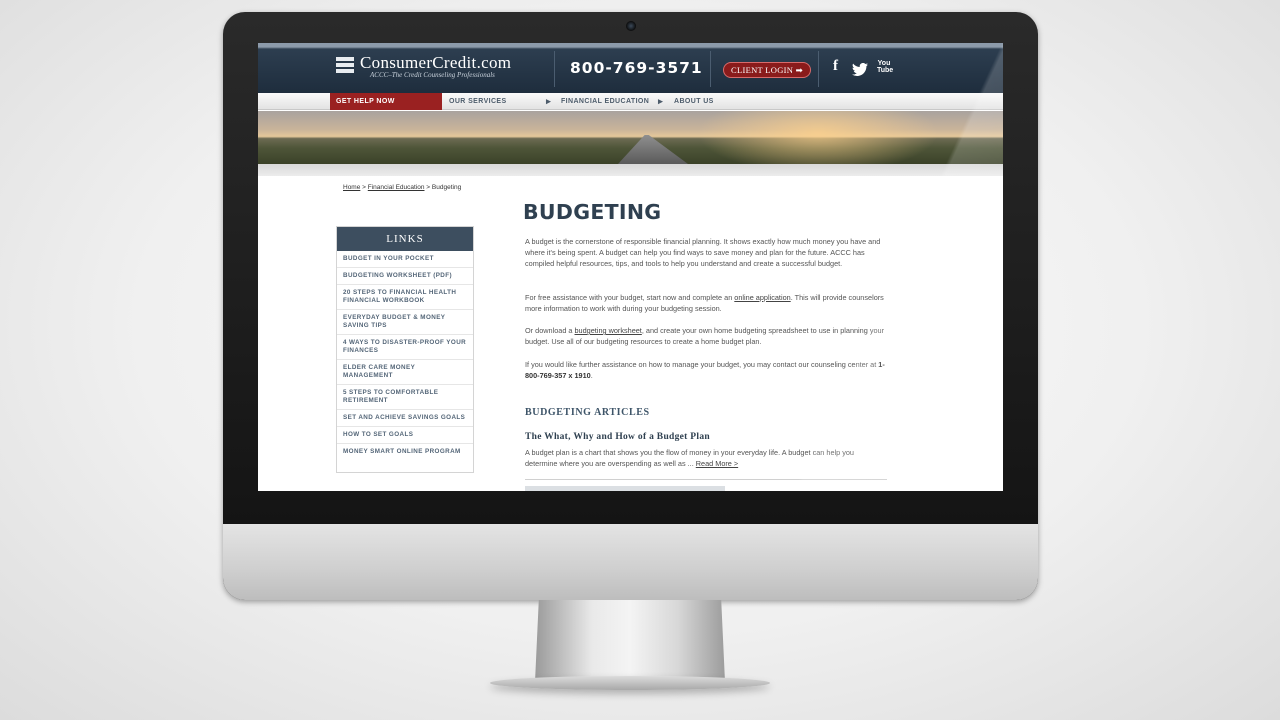  Describe the element at coordinates (478, 101) in the screenshot. I see `nav-label: OUR SERVICES` at that location.